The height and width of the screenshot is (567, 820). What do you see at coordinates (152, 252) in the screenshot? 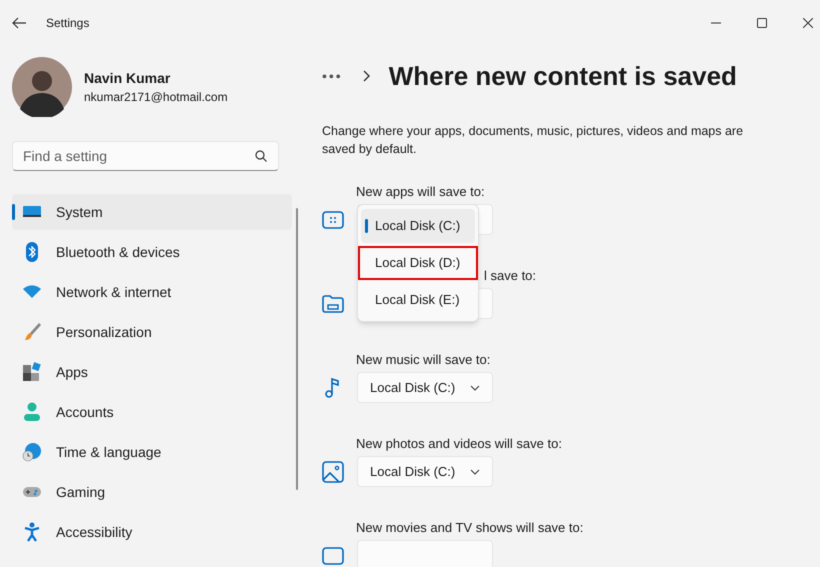
I see `nav-item: Bluetooth & devices` at bounding box center [152, 252].